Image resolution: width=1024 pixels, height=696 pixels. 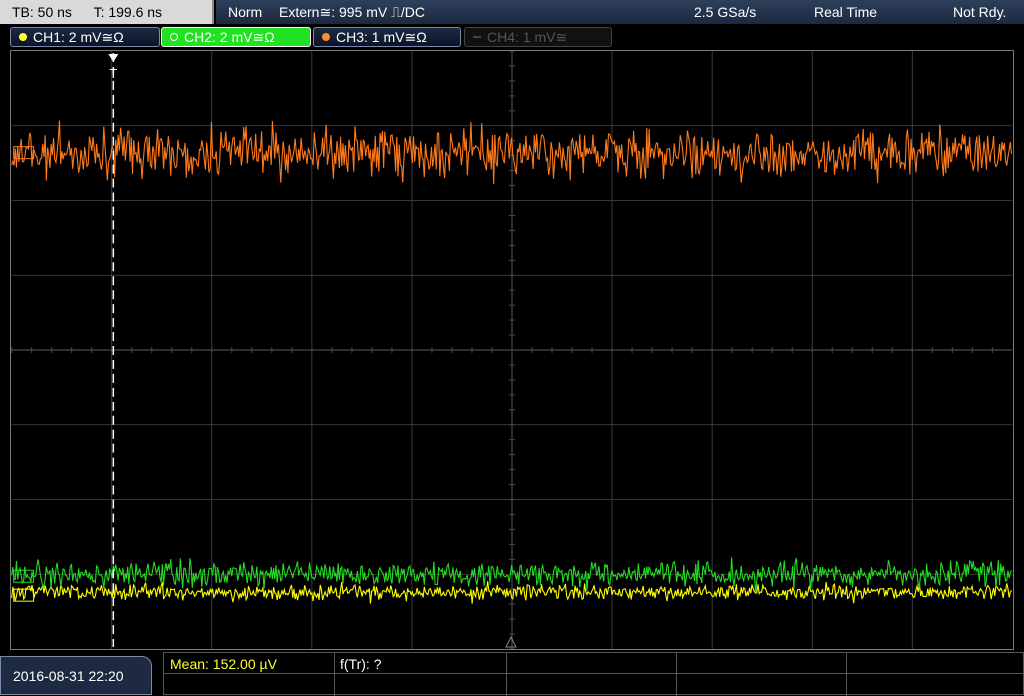 I want to click on trigger-position-arrow-icon, so click(x=113, y=57).